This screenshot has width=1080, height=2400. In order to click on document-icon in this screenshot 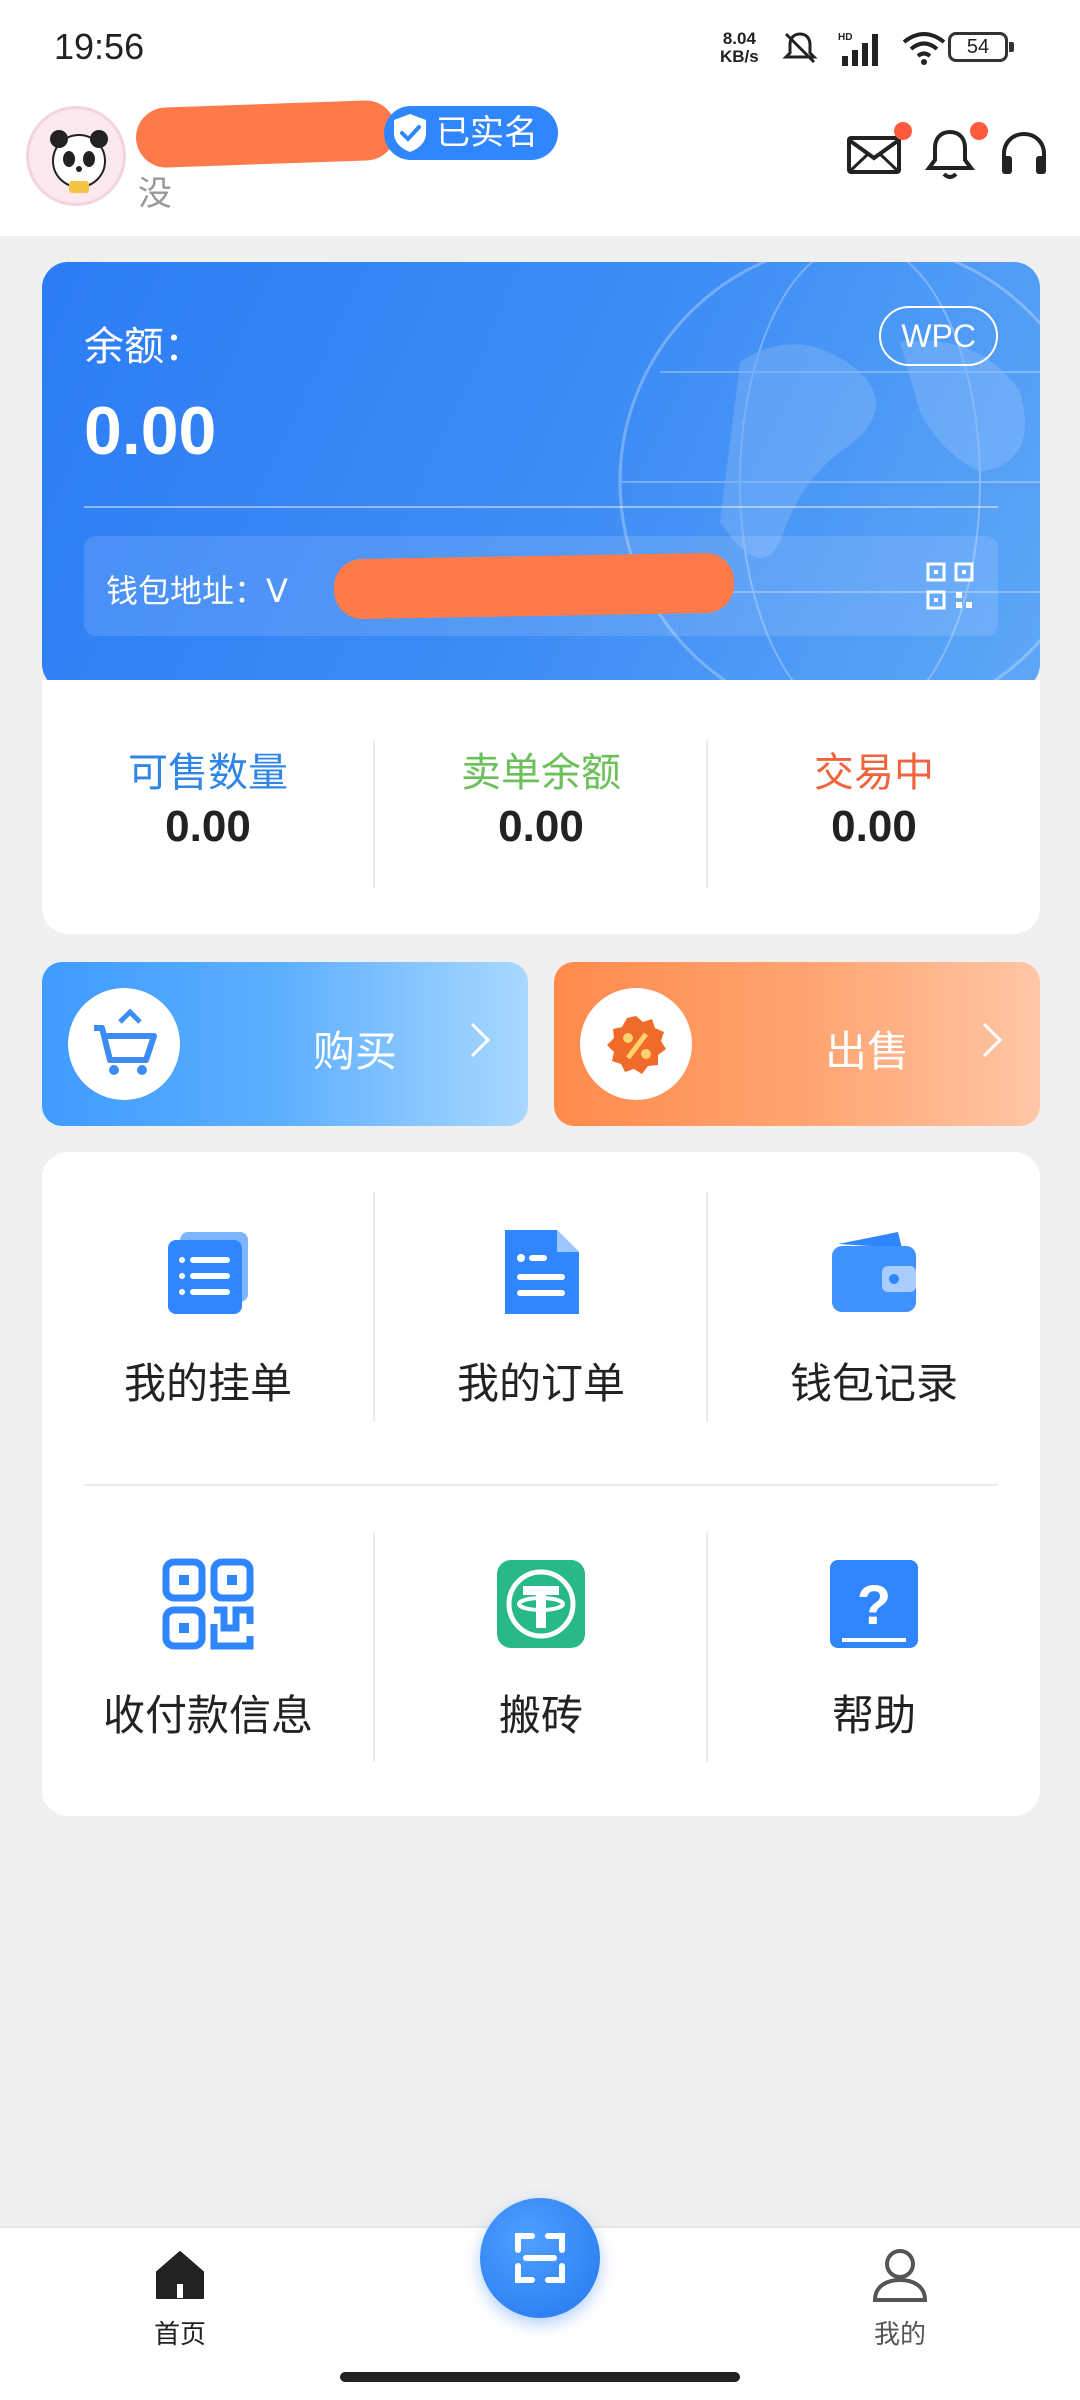, I will do `click(542, 1272)`.